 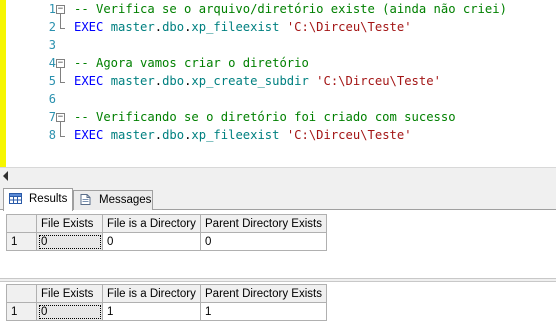 I want to click on line-number: 6, so click(x=52, y=99).